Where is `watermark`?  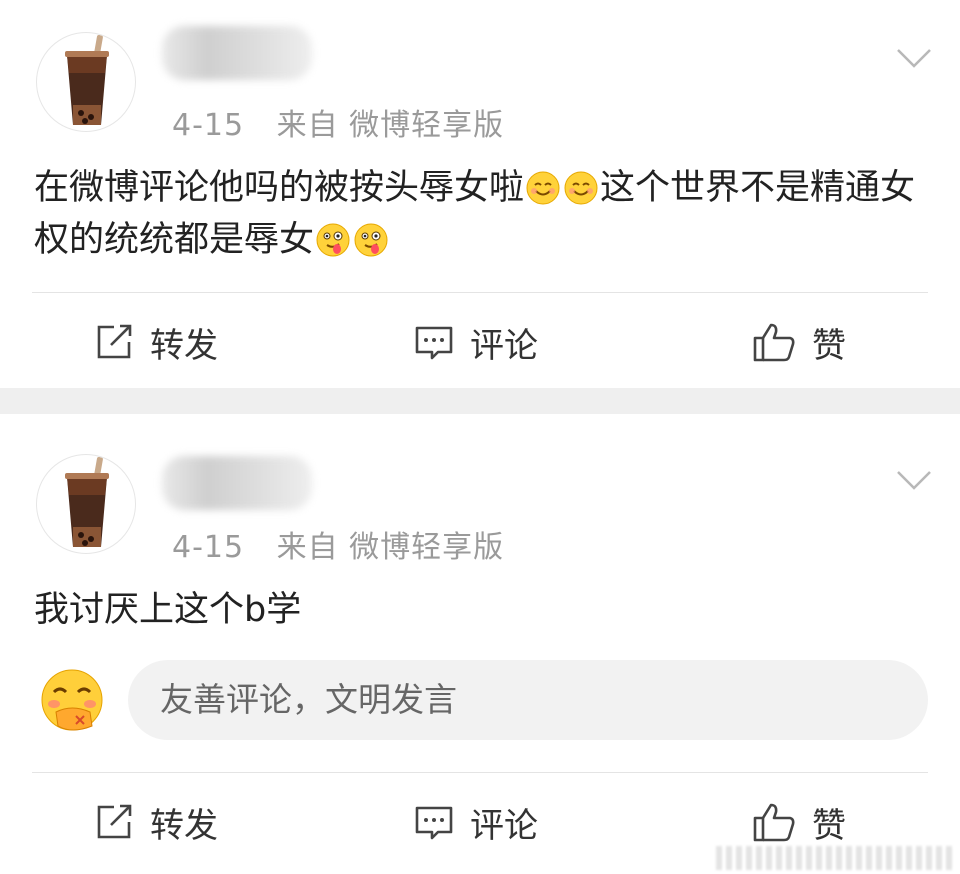
watermark is located at coordinates (836, 858).